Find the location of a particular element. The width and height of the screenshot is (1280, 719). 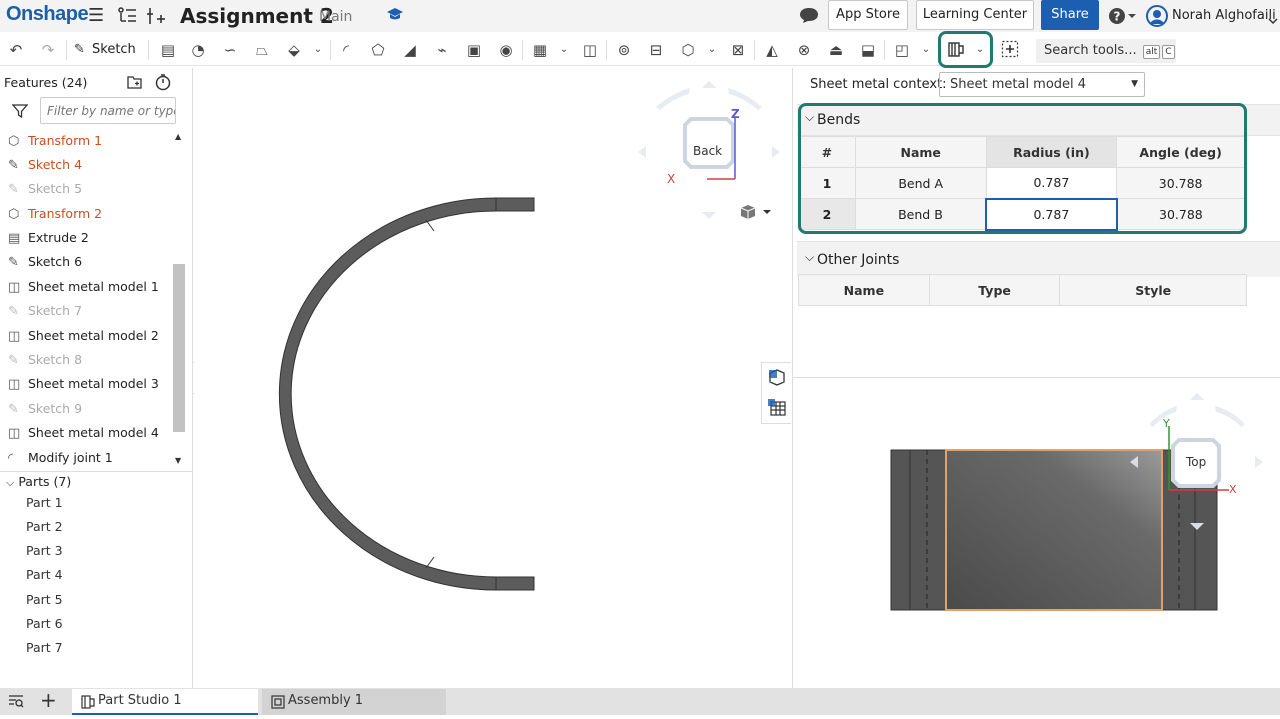

menu-icon: ☰ is located at coordinates (96, 16).